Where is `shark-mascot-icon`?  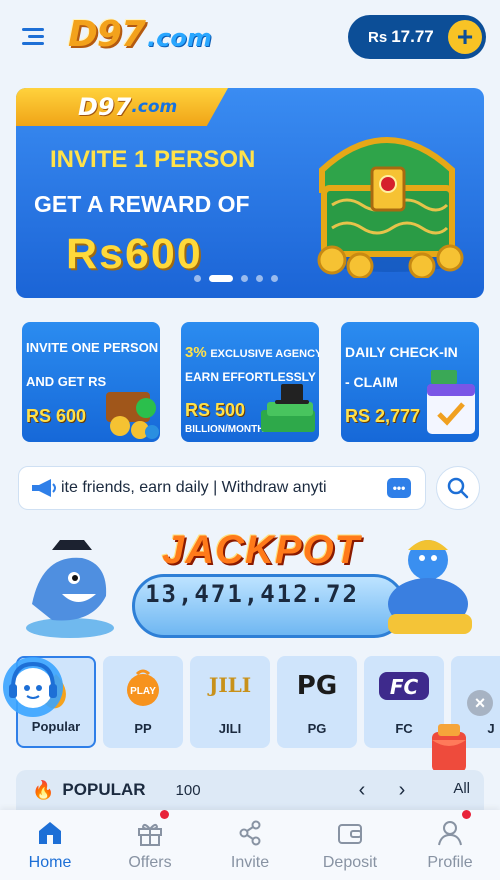
shark-mascot-icon is located at coordinates (70, 589).